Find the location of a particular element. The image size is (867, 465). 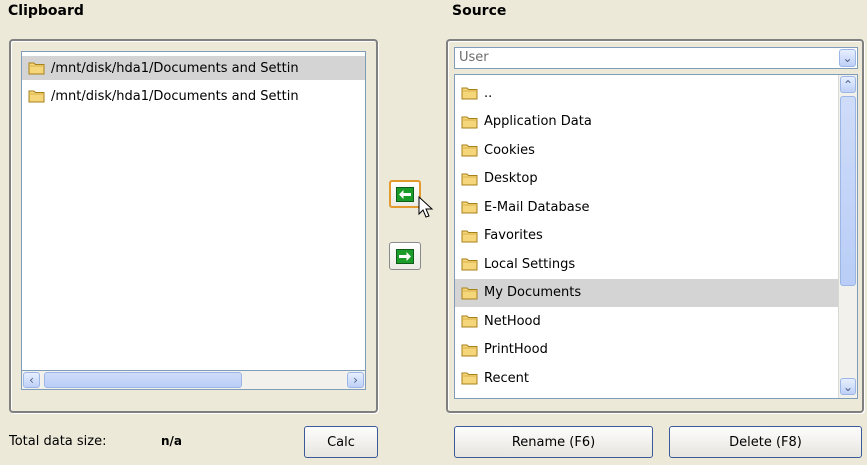

scroll-down-button: ⌄ is located at coordinates (848, 386).